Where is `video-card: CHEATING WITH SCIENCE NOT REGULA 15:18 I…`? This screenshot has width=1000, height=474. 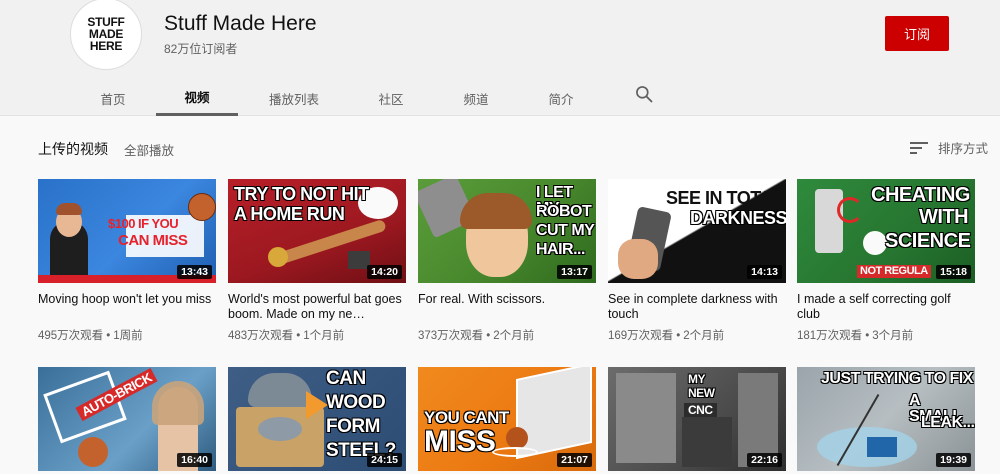 video-card: CHEATING WITH SCIENCE NOT REGULA 15:18 I… is located at coordinates (886, 261).